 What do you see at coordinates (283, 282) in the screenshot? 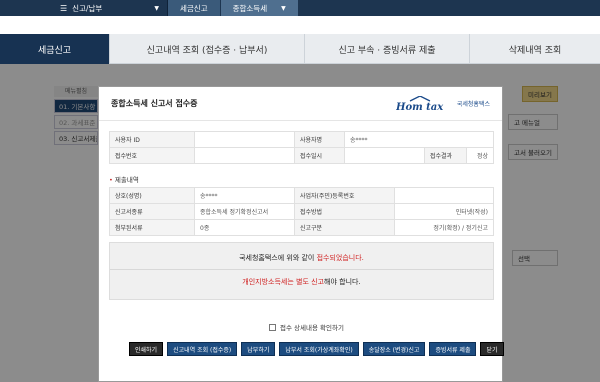
I see `notice-highlight: 개인지방소득세는 별도 신고` at bounding box center [283, 282].